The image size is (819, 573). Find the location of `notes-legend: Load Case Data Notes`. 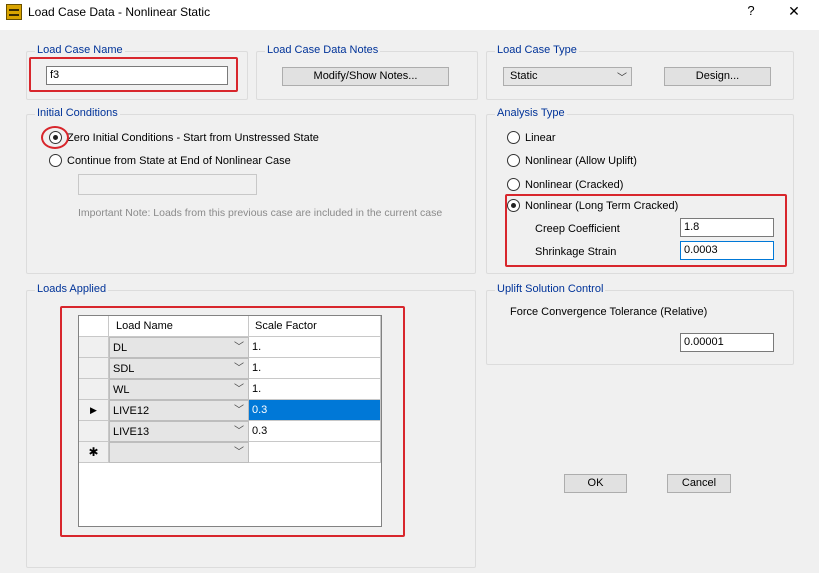

notes-legend: Load Case Data Notes is located at coordinates (323, 50).